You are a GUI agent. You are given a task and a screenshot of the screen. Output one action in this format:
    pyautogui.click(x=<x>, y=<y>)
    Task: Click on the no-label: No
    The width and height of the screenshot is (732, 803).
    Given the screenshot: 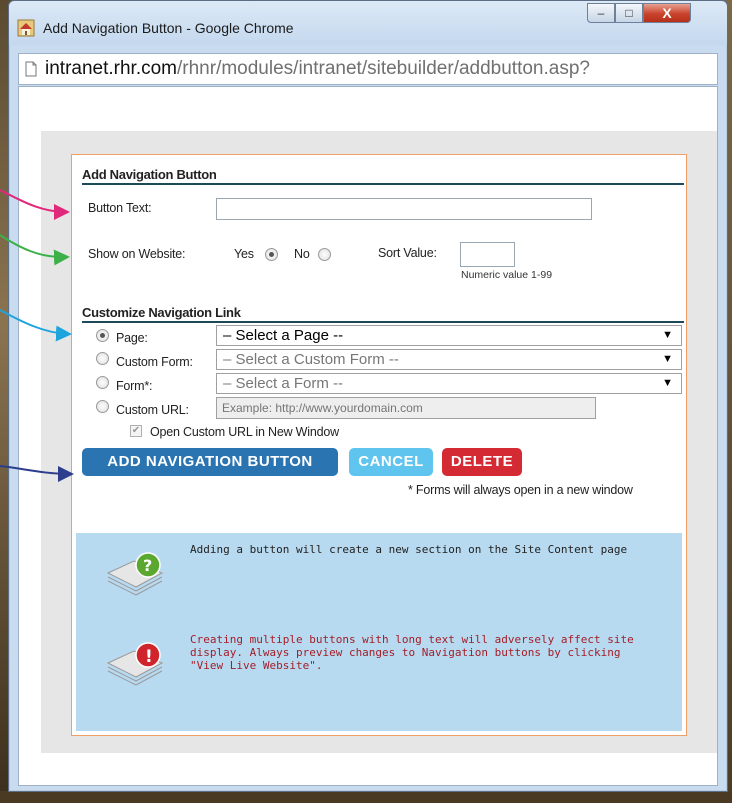 What is the action you would take?
    pyautogui.click(x=302, y=254)
    